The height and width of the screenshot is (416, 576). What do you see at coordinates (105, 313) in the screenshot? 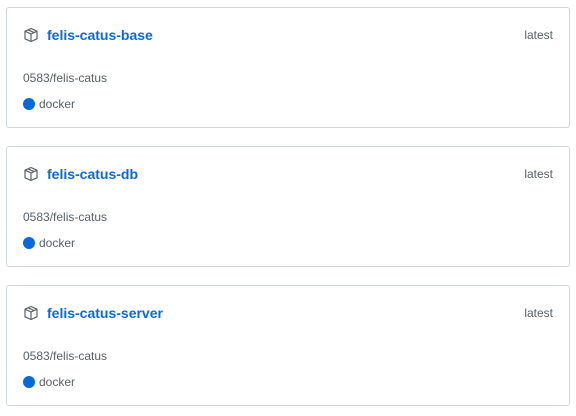
I see `package-name-link: felis-catus-server` at bounding box center [105, 313].